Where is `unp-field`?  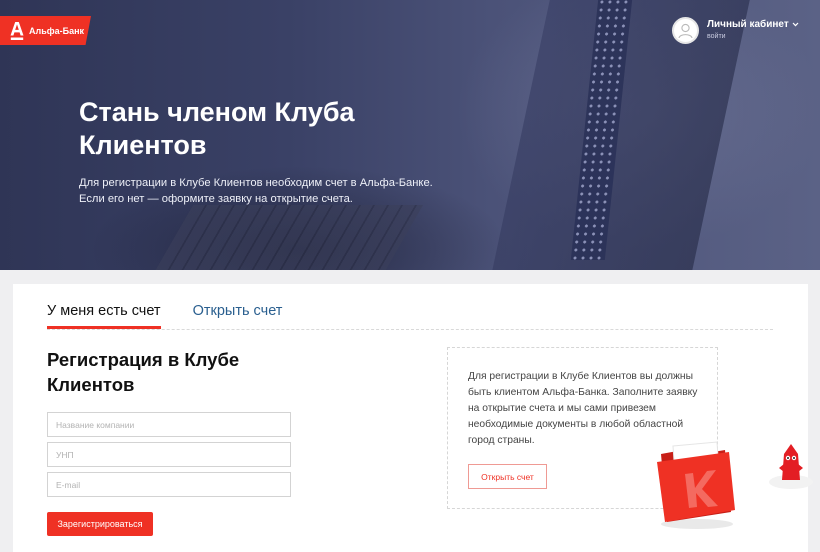
unp-field is located at coordinates (169, 454).